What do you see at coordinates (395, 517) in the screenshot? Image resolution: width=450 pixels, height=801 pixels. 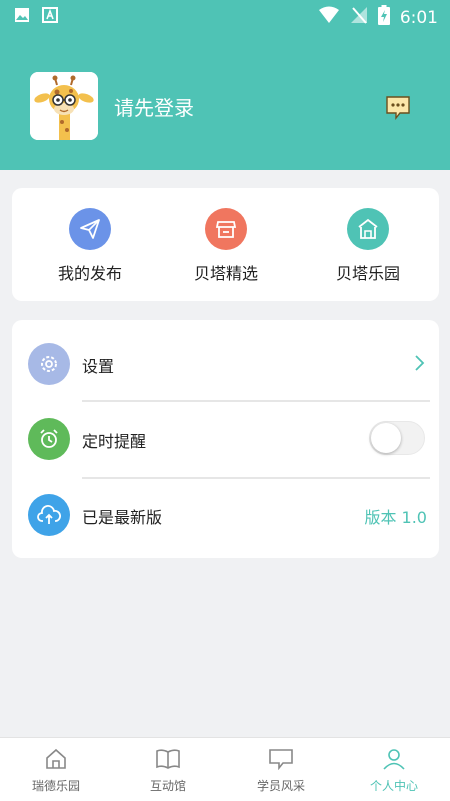 I see `version-text: 版本 1.0` at bounding box center [395, 517].